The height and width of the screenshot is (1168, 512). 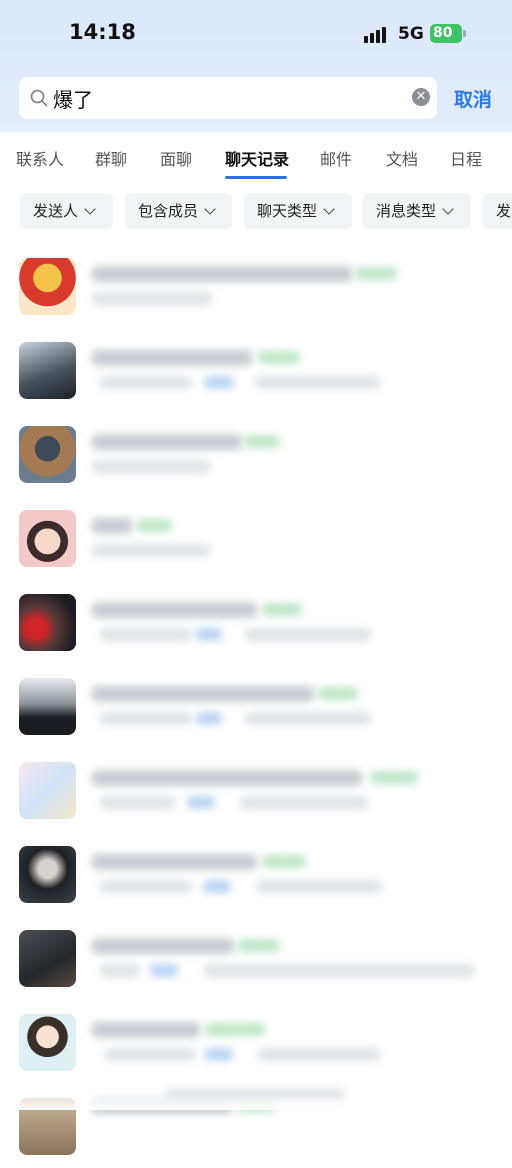 What do you see at coordinates (111, 158) in the screenshot?
I see `tab-group-chats: 群聊` at bounding box center [111, 158].